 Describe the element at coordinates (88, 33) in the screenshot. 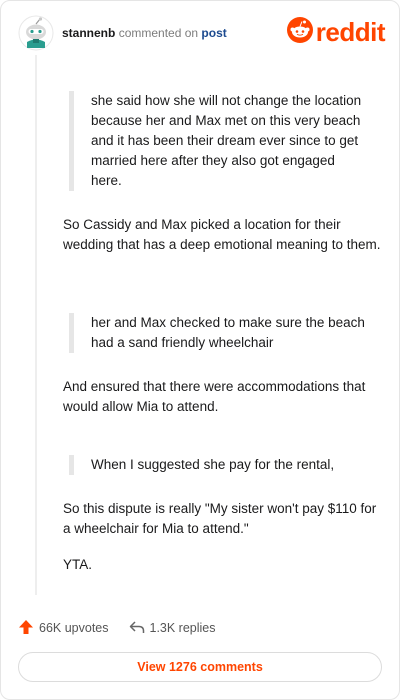

I see `username-link: stannenb` at that location.